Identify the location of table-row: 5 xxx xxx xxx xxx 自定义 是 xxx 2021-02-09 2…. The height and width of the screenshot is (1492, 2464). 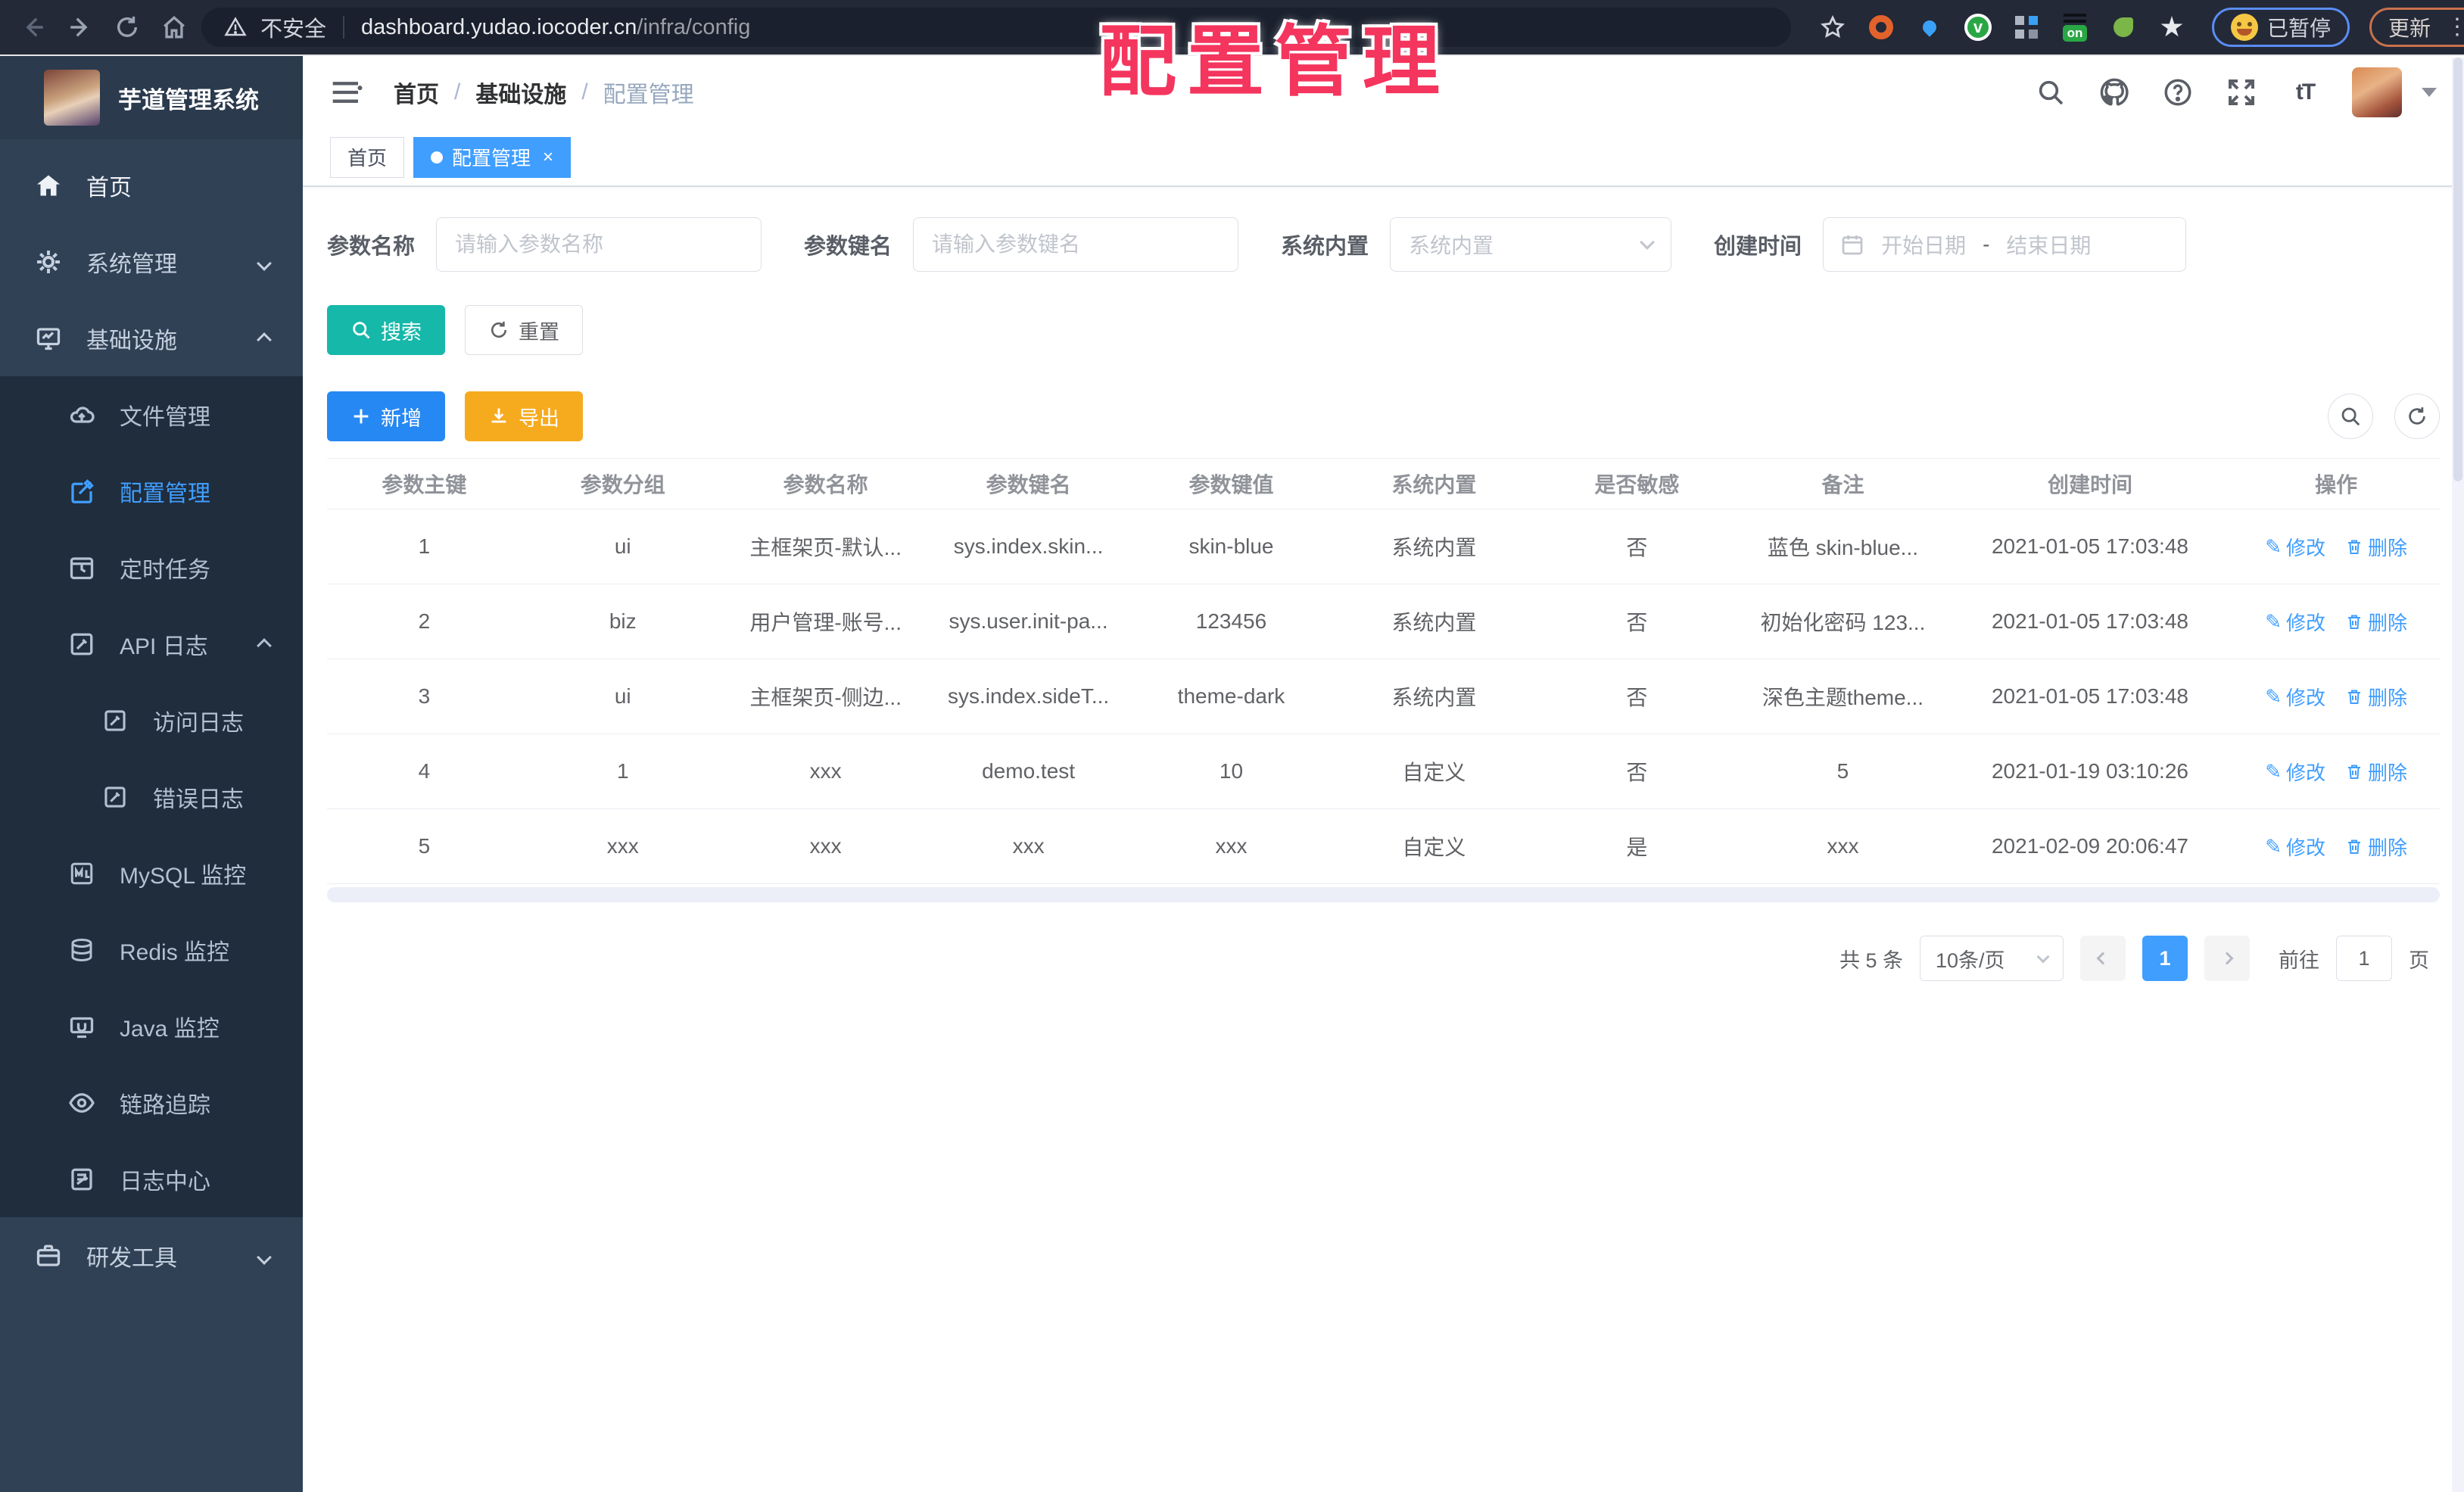
(1383, 846).